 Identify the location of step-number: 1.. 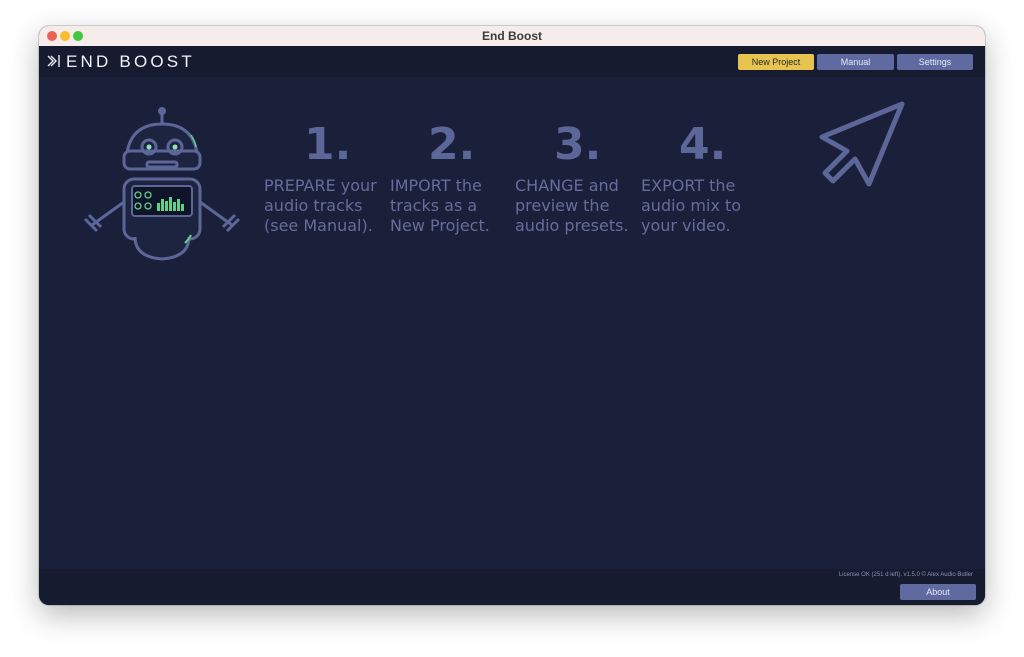
(328, 144).